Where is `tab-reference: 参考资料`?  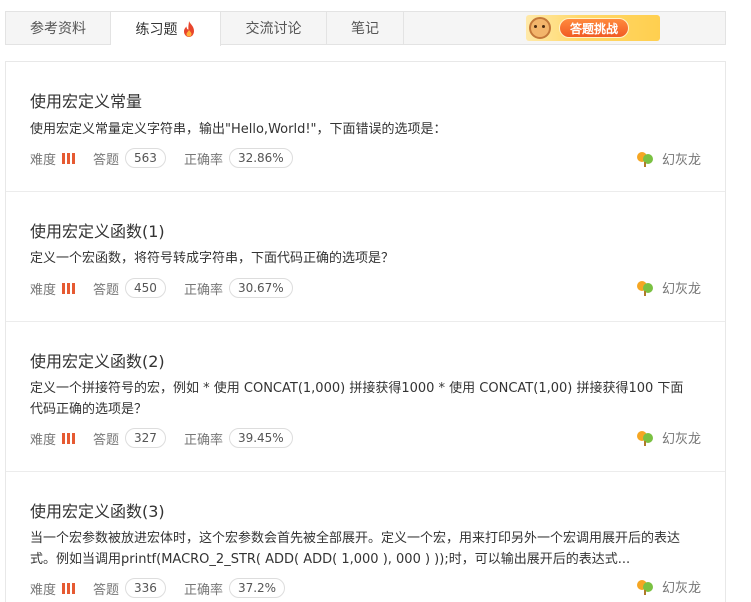
tab-reference: 参考资料 is located at coordinates (58, 28).